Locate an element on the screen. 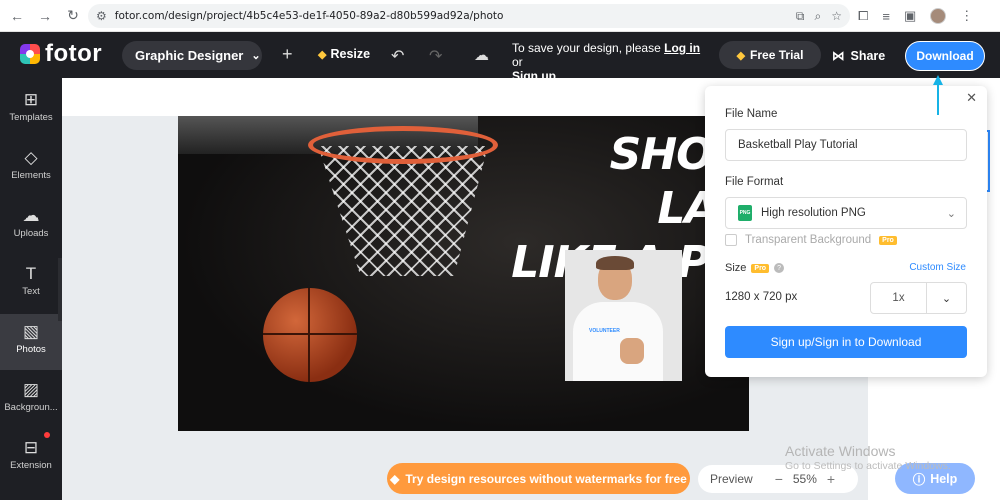 The image size is (1000, 500). text-icon: T is located at coordinates (31, 273).